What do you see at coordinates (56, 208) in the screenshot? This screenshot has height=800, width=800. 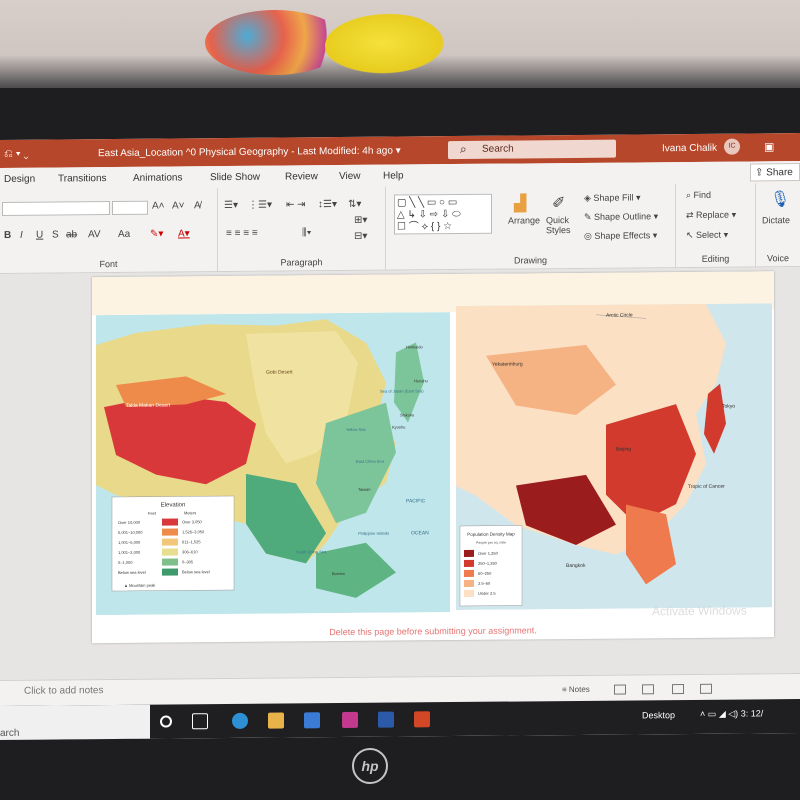 I see `font-name-field` at bounding box center [56, 208].